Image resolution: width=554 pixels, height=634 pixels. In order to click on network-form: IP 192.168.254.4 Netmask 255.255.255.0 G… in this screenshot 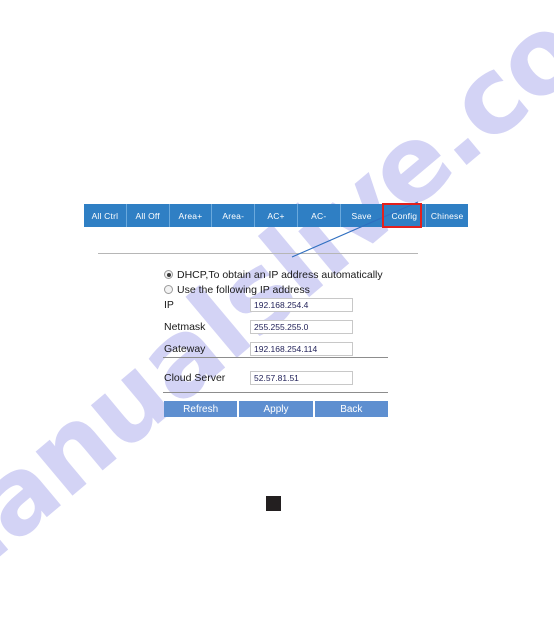, I will do `click(276, 330)`.